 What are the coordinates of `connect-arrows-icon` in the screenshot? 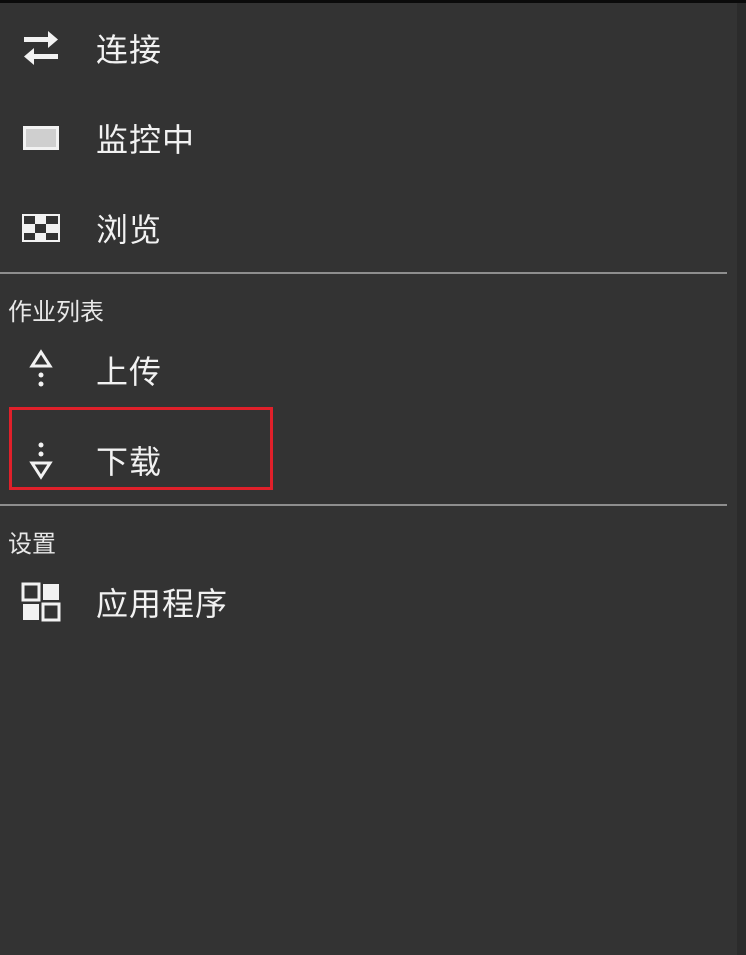 It's located at (41, 48).